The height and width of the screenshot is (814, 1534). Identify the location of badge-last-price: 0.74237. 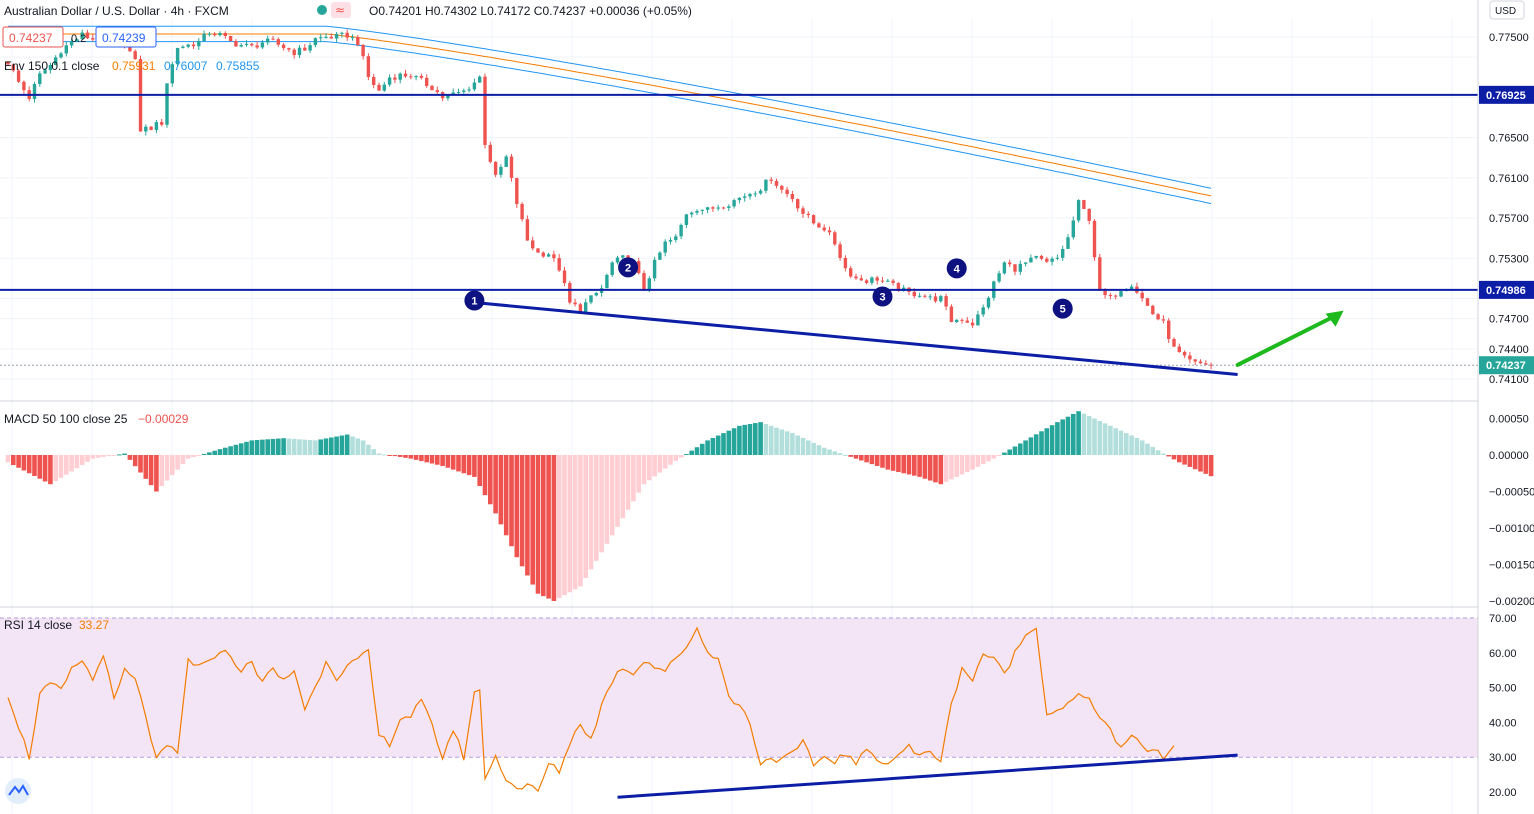
(1506, 366).